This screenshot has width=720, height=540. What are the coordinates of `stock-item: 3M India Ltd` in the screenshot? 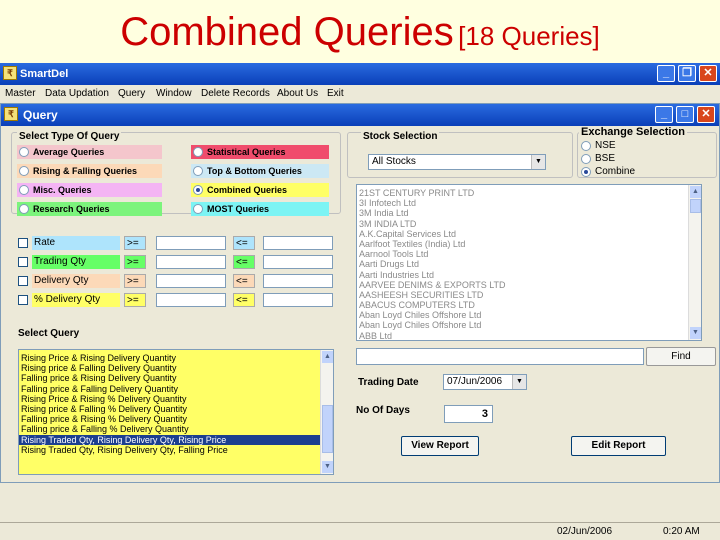 It's located at (529, 213).